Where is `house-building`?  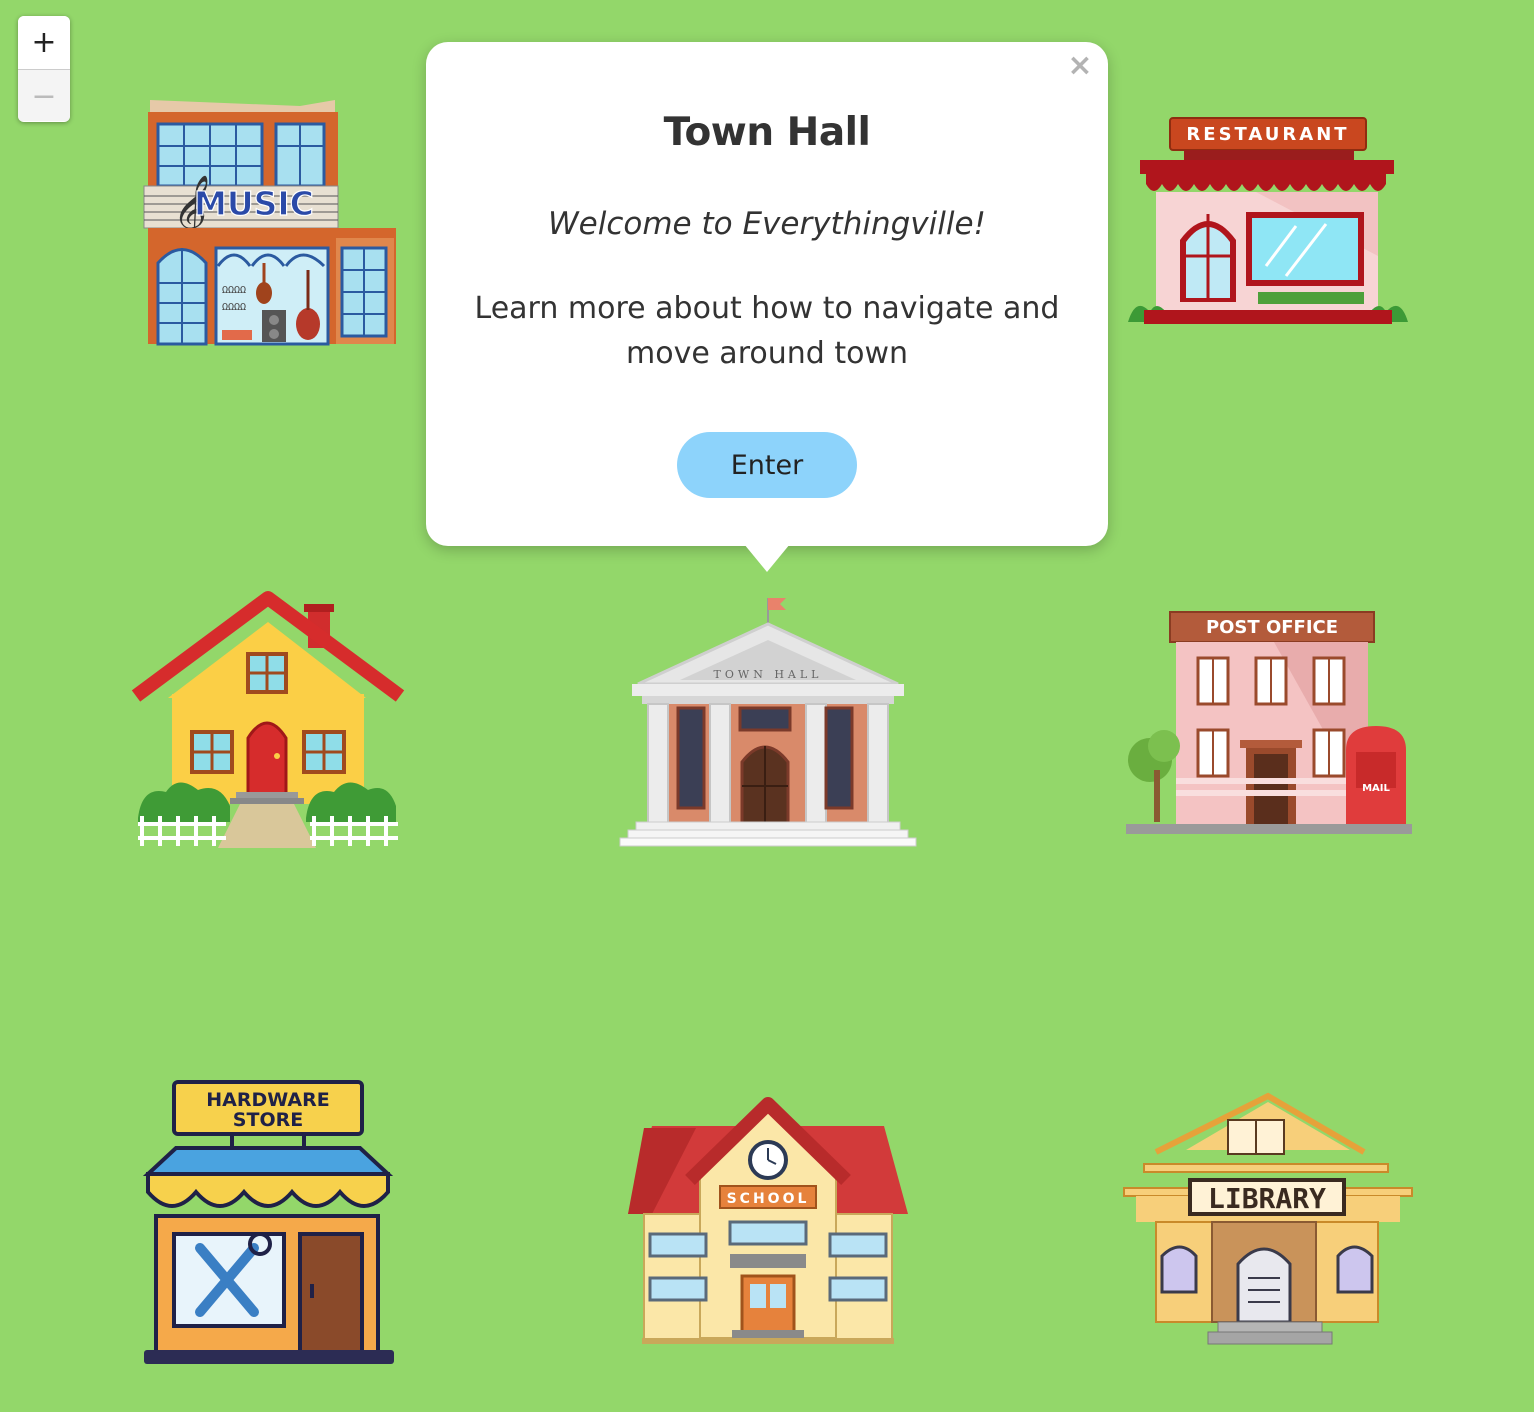
house-building is located at coordinates (268, 719).